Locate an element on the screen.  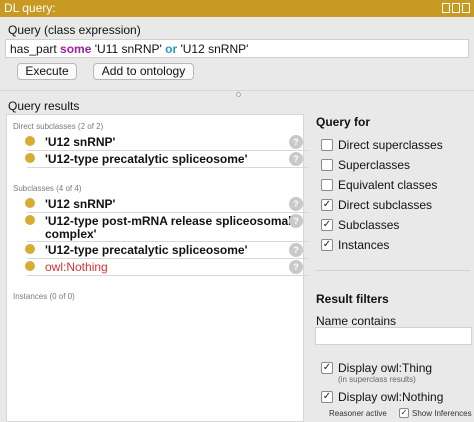
show-inferences-label: Show Inferences is located at coordinates (442, 413).